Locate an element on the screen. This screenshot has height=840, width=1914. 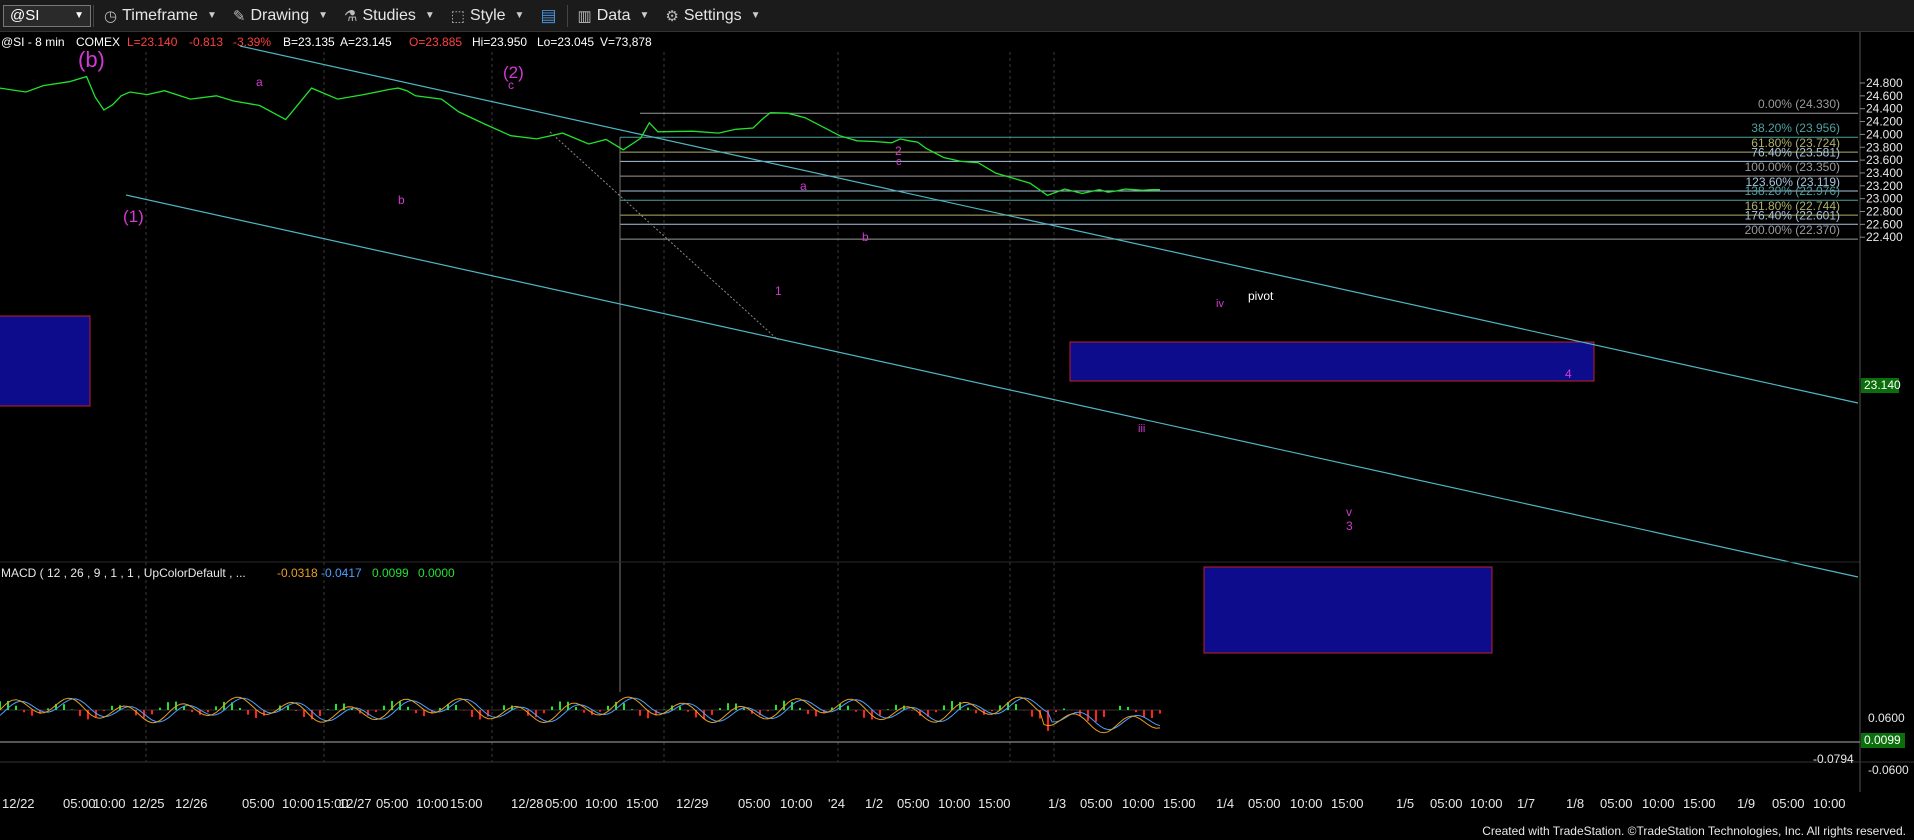
drawing-label: Drawing is located at coordinates (280, 15).